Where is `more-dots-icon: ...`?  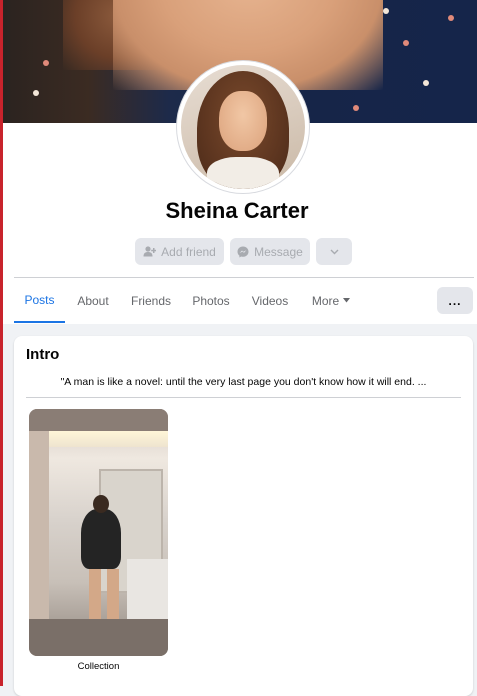
more-dots-icon: ... is located at coordinates (455, 300).